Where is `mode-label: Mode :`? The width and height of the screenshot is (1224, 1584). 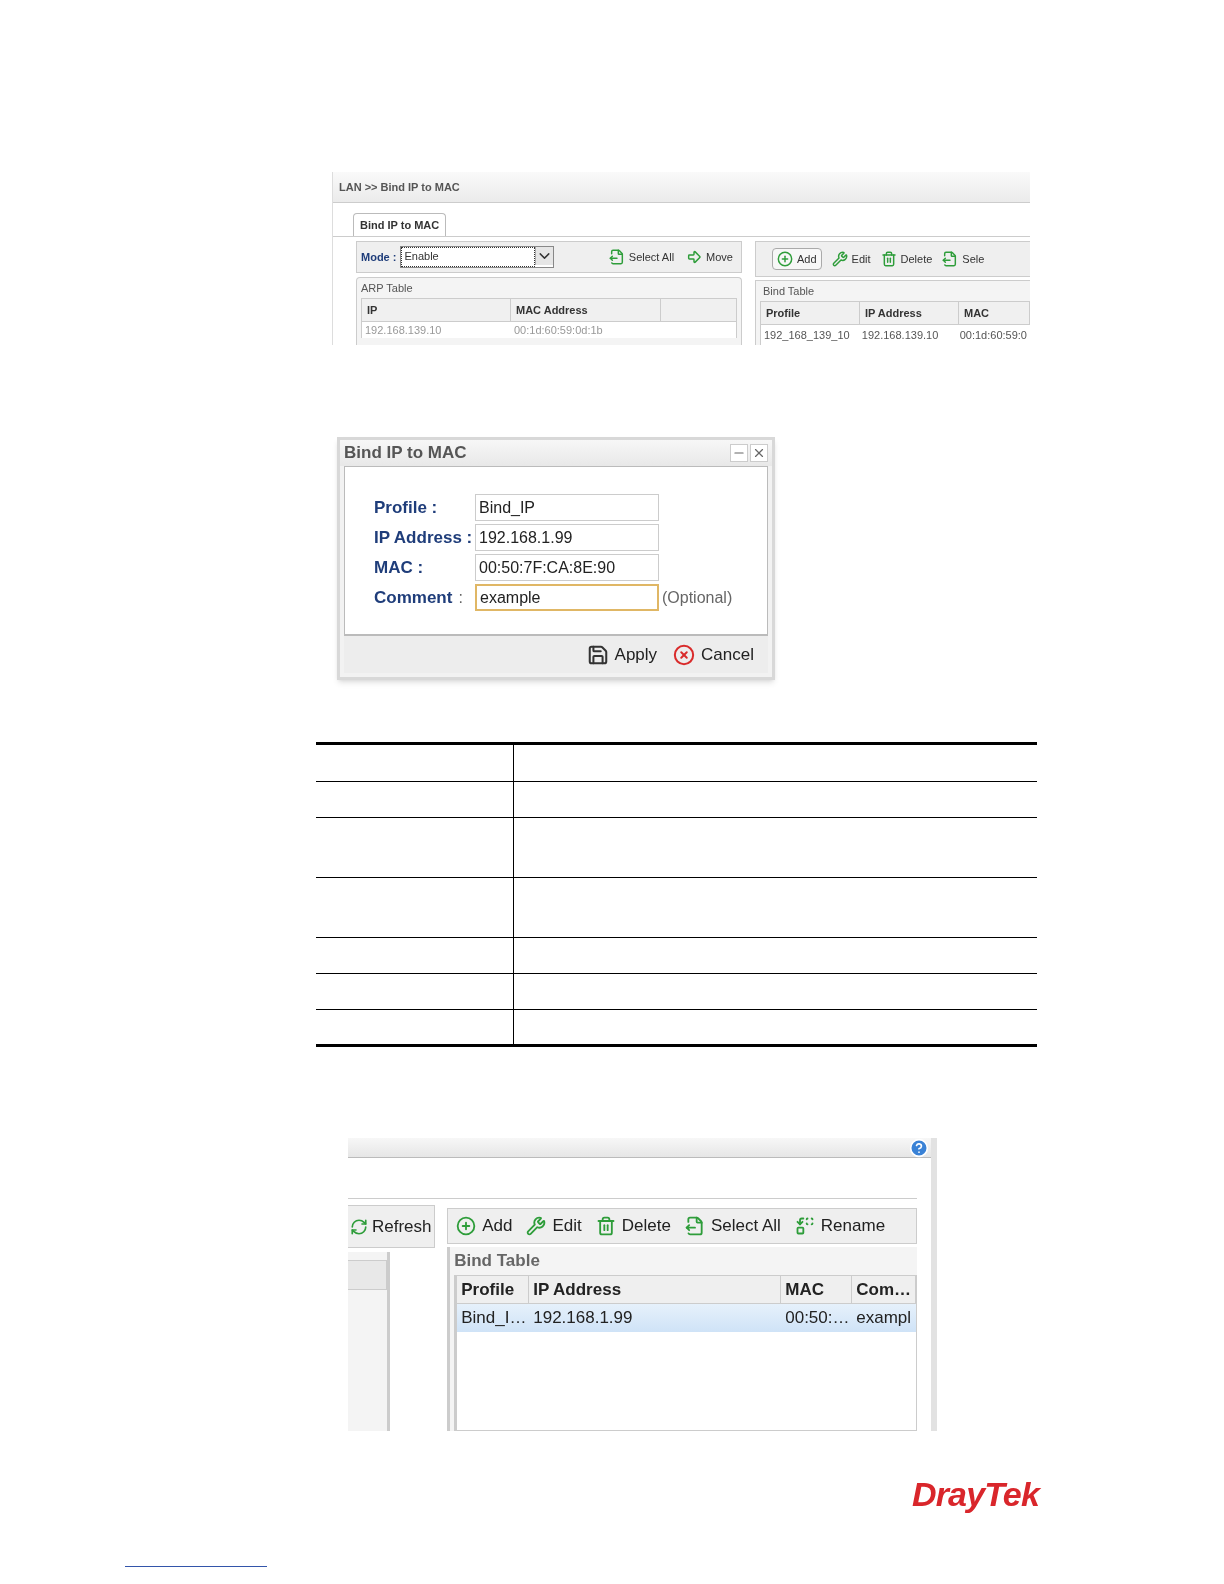
mode-label: Mode : is located at coordinates (379, 257).